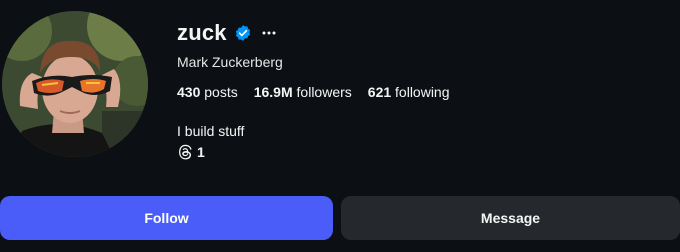 The height and width of the screenshot is (252, 680). Describe the element at coordinates (211, 131) in the screenshot. I see `bio: I build stuff` at that location.